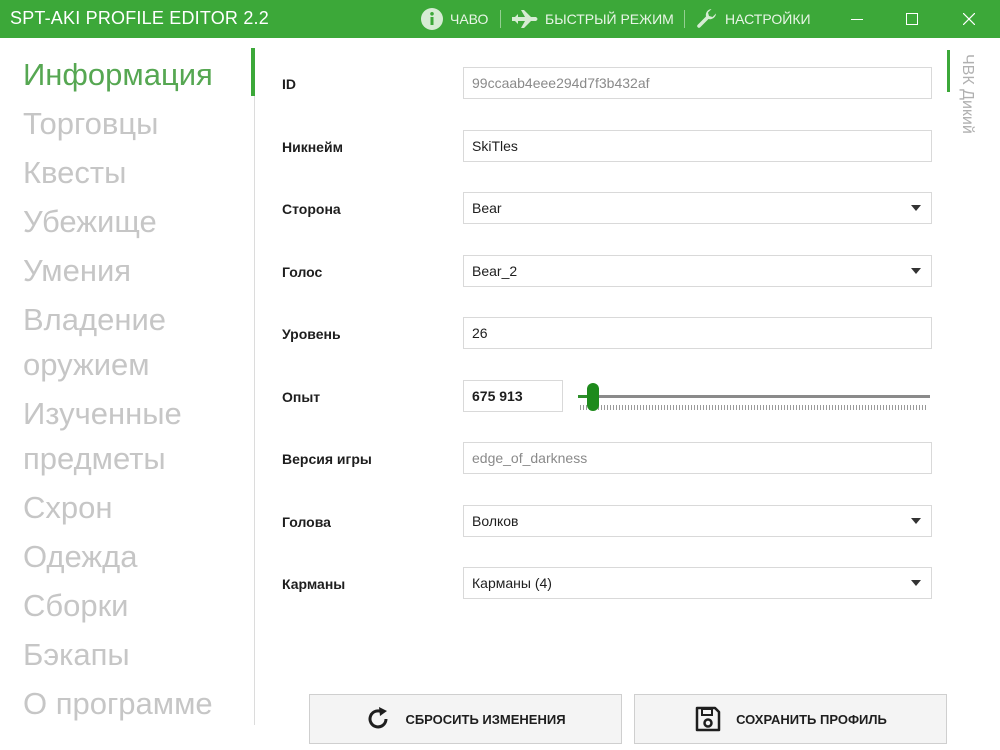 Image resolution: width=1000 pixels, height=750 pixels. Describe the element at coordinates (593, 397) in the screenshot. I see `slider-thumb` at that location.